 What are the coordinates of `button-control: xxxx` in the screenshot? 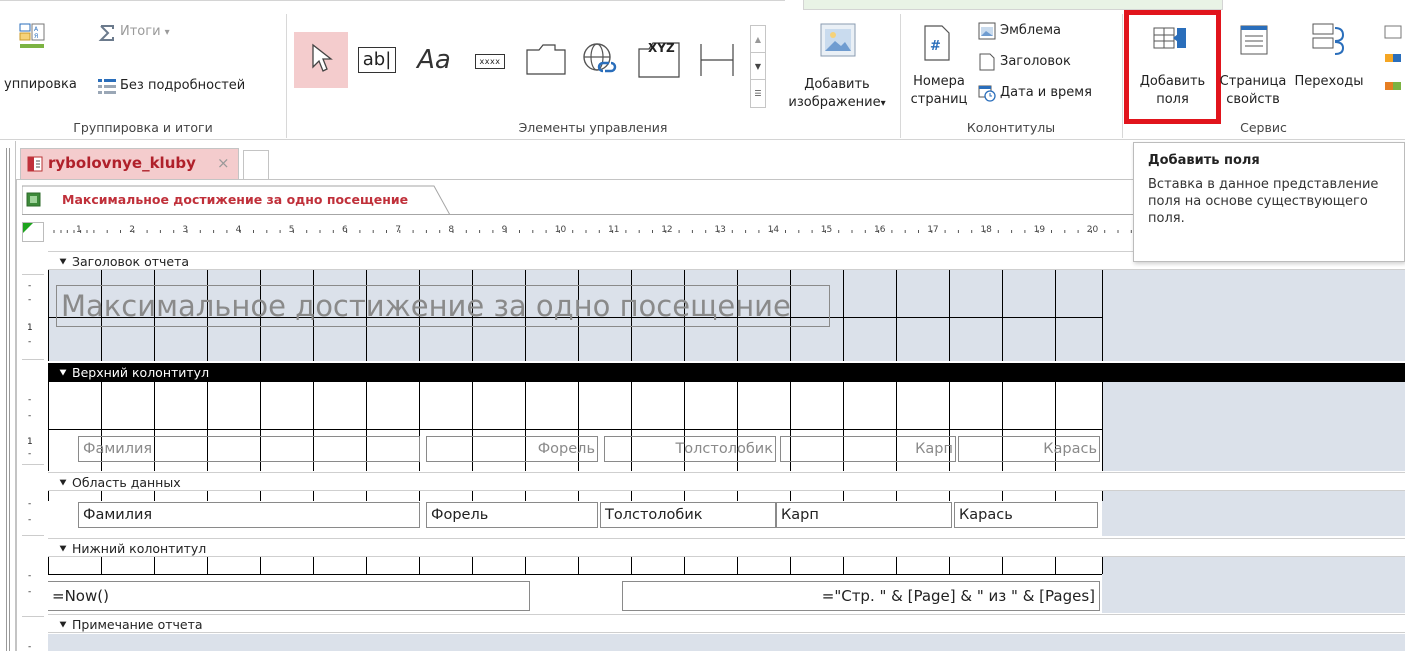 It's located at (490, 61).